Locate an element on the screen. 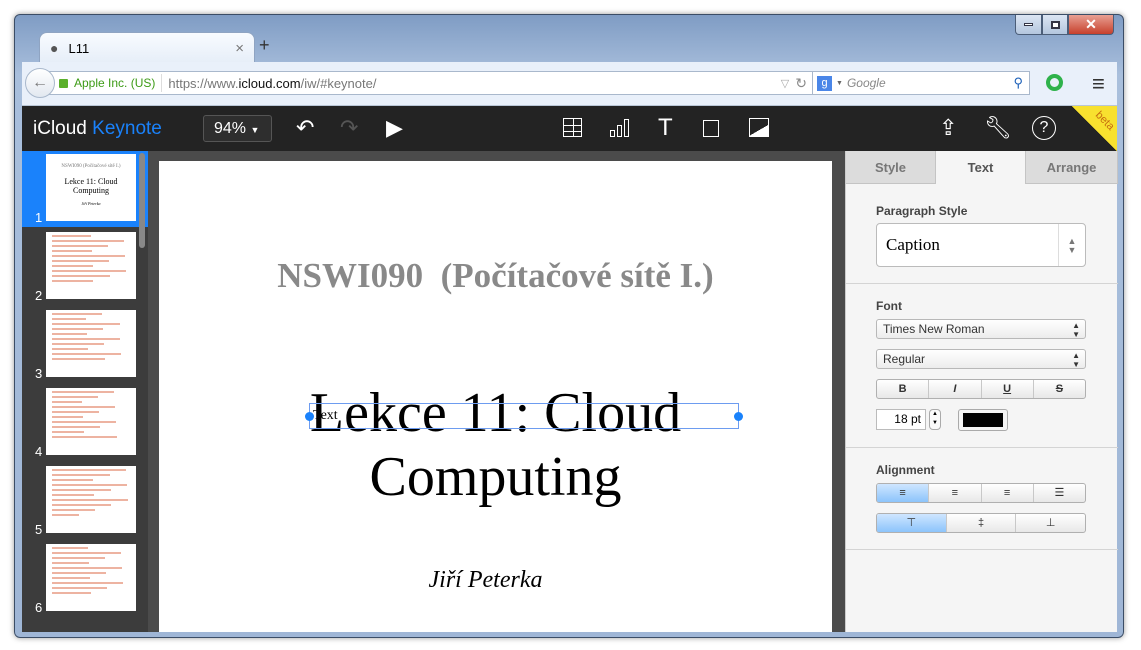 The height and width of the screenshot is (650, 1141). shape-icon is located at coordinates (711, 128).